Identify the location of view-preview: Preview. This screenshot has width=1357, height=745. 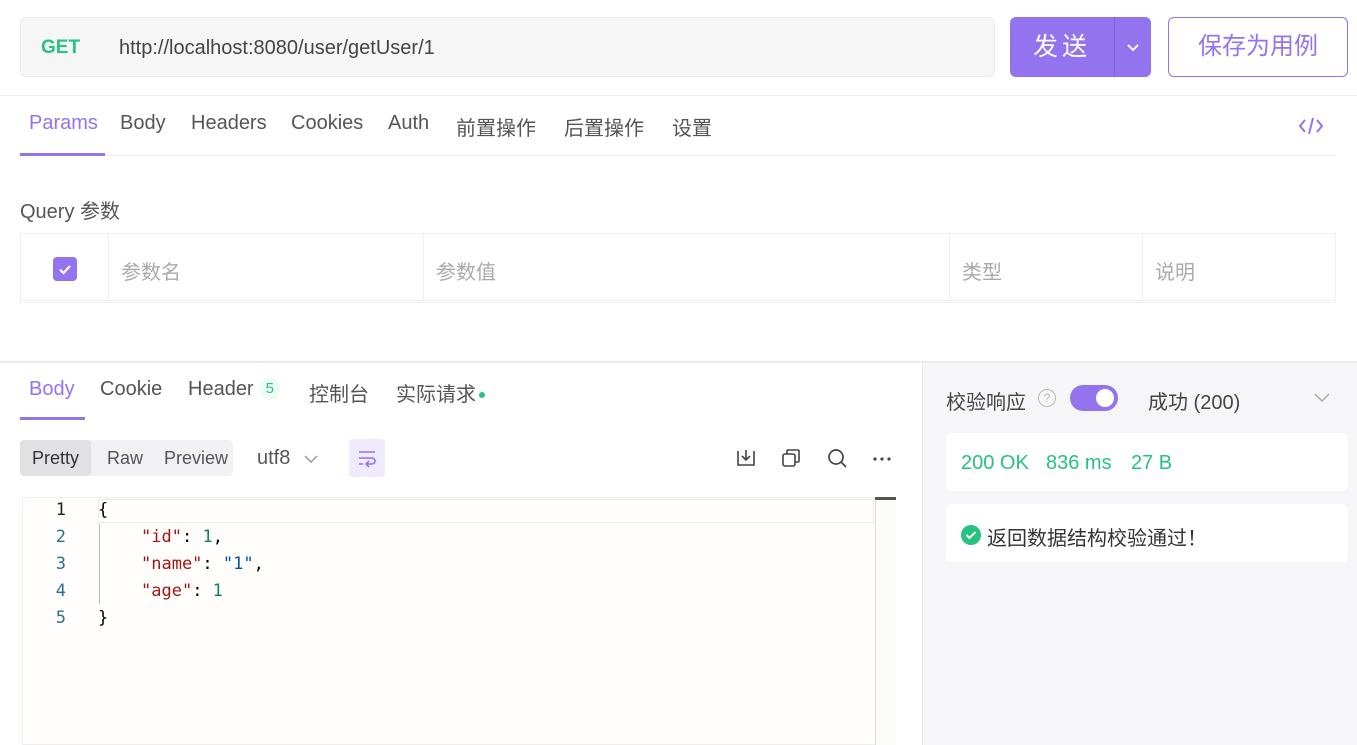
(196, 458).